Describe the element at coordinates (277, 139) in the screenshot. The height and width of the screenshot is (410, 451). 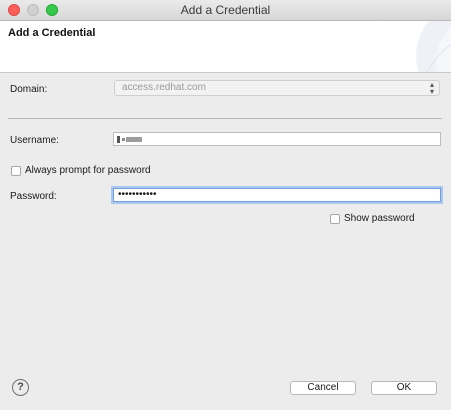
I see `username-field` at that location.